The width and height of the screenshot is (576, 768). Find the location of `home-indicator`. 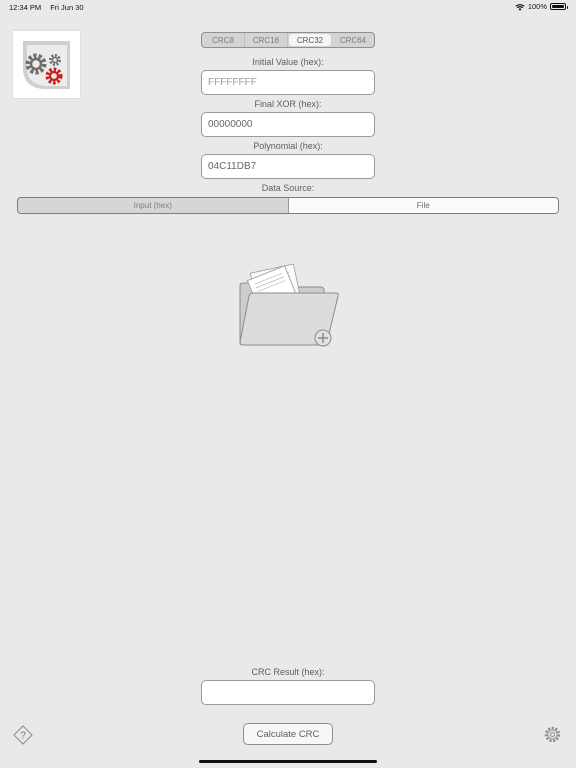

home-indicator is located at coordinates (288, 761).